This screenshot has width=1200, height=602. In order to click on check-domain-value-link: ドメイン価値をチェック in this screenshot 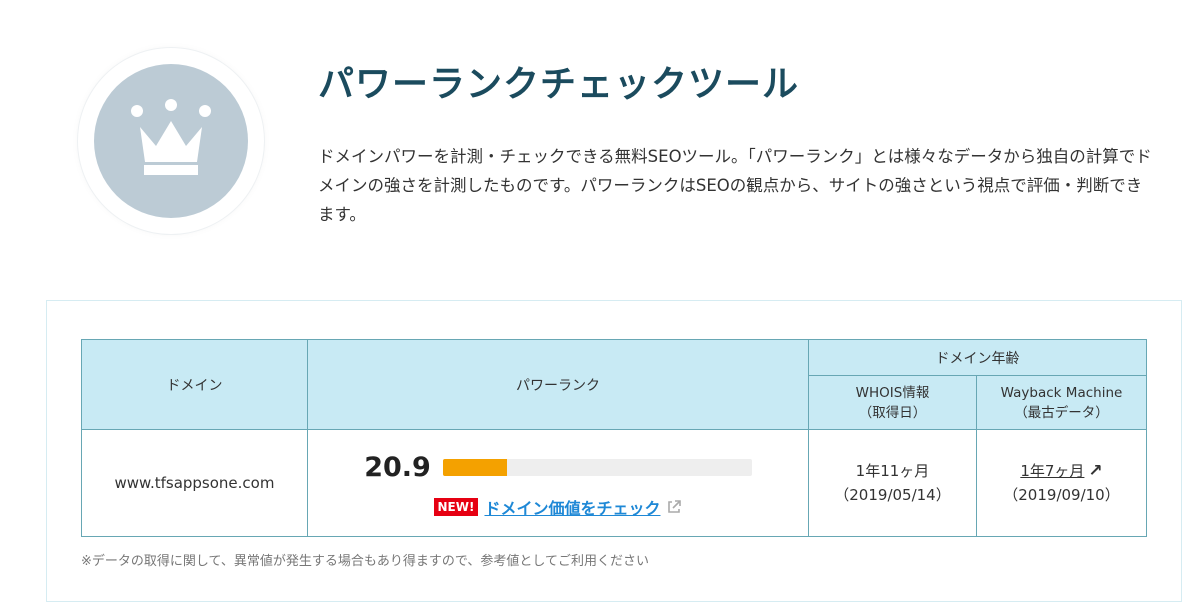, I will do `click(572, 507)`.